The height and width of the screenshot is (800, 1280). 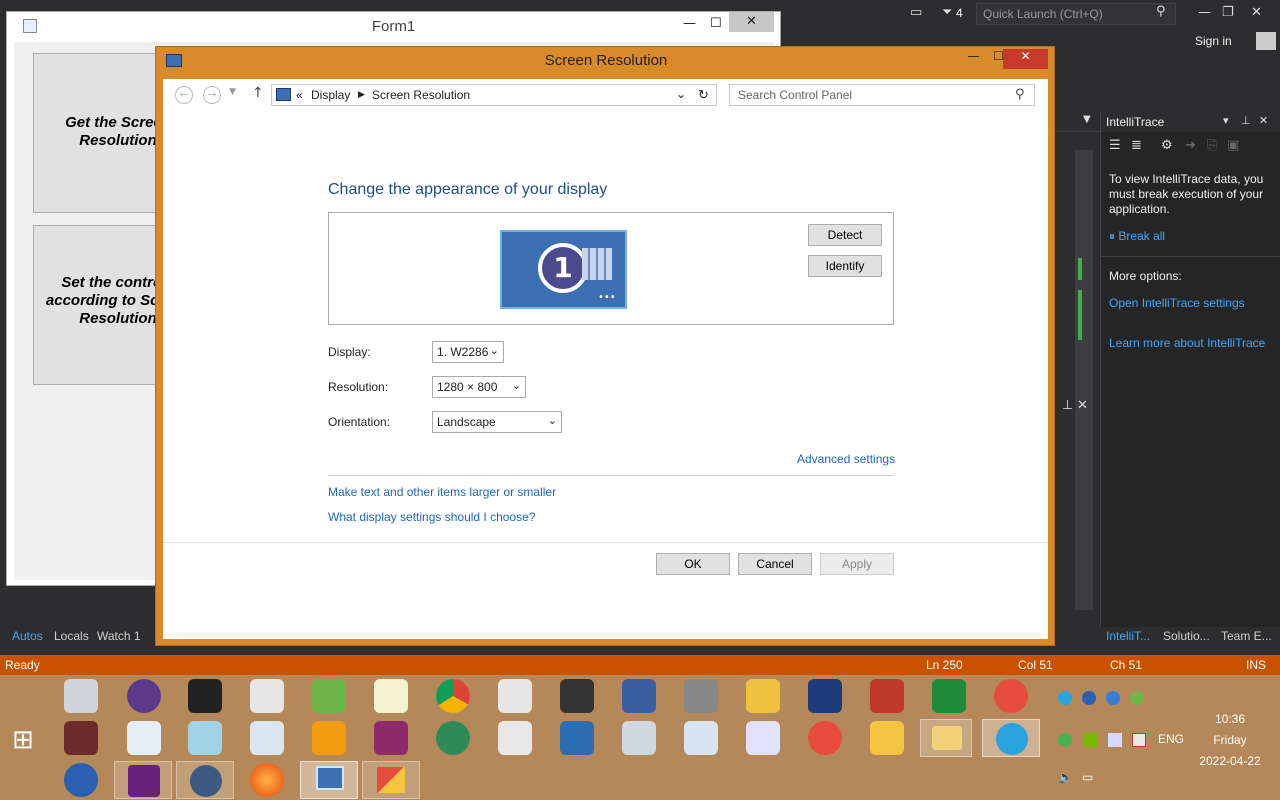 What do you see at coordinates (1171, 739) in the screenshot?
I see `language-indicator: ENG` at bounding box center [1171, 739].